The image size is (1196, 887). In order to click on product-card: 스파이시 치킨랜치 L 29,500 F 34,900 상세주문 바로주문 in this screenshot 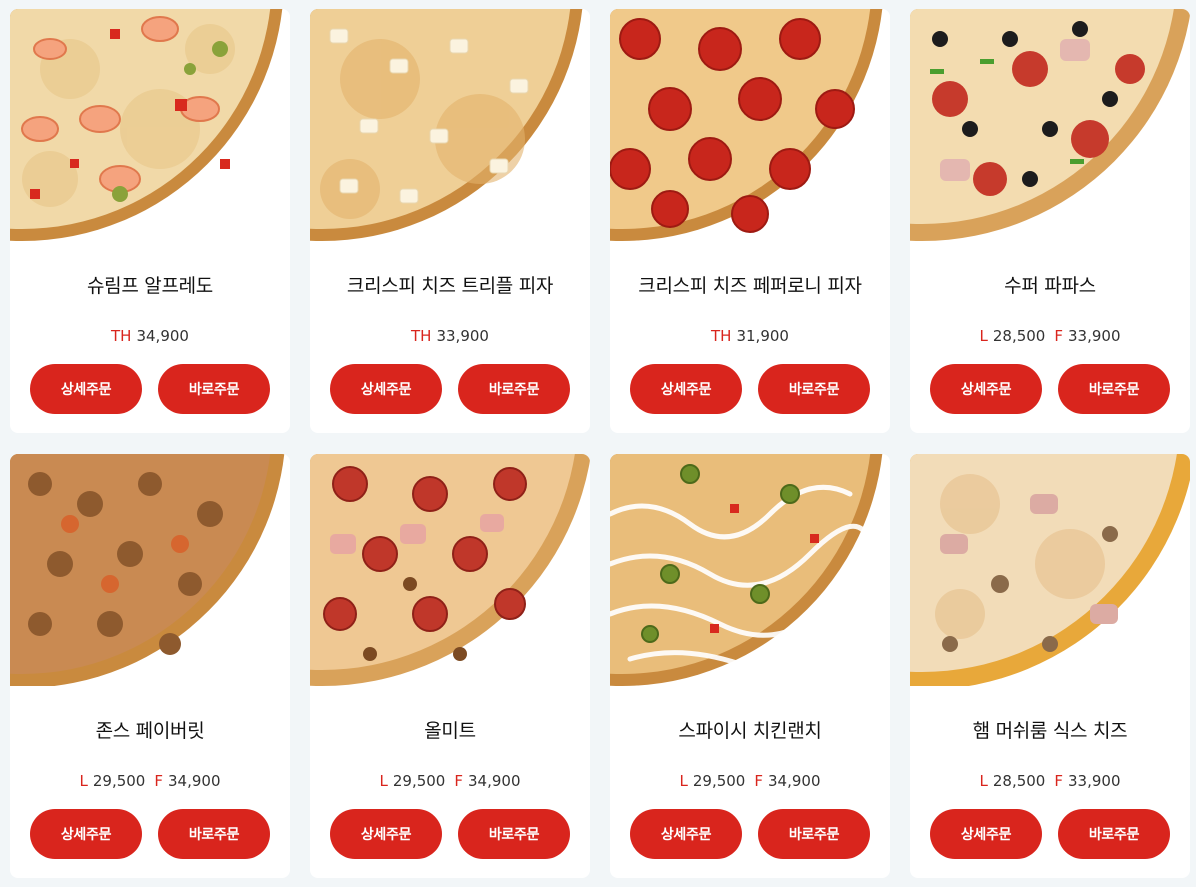, I will do `click(750, 666)`.